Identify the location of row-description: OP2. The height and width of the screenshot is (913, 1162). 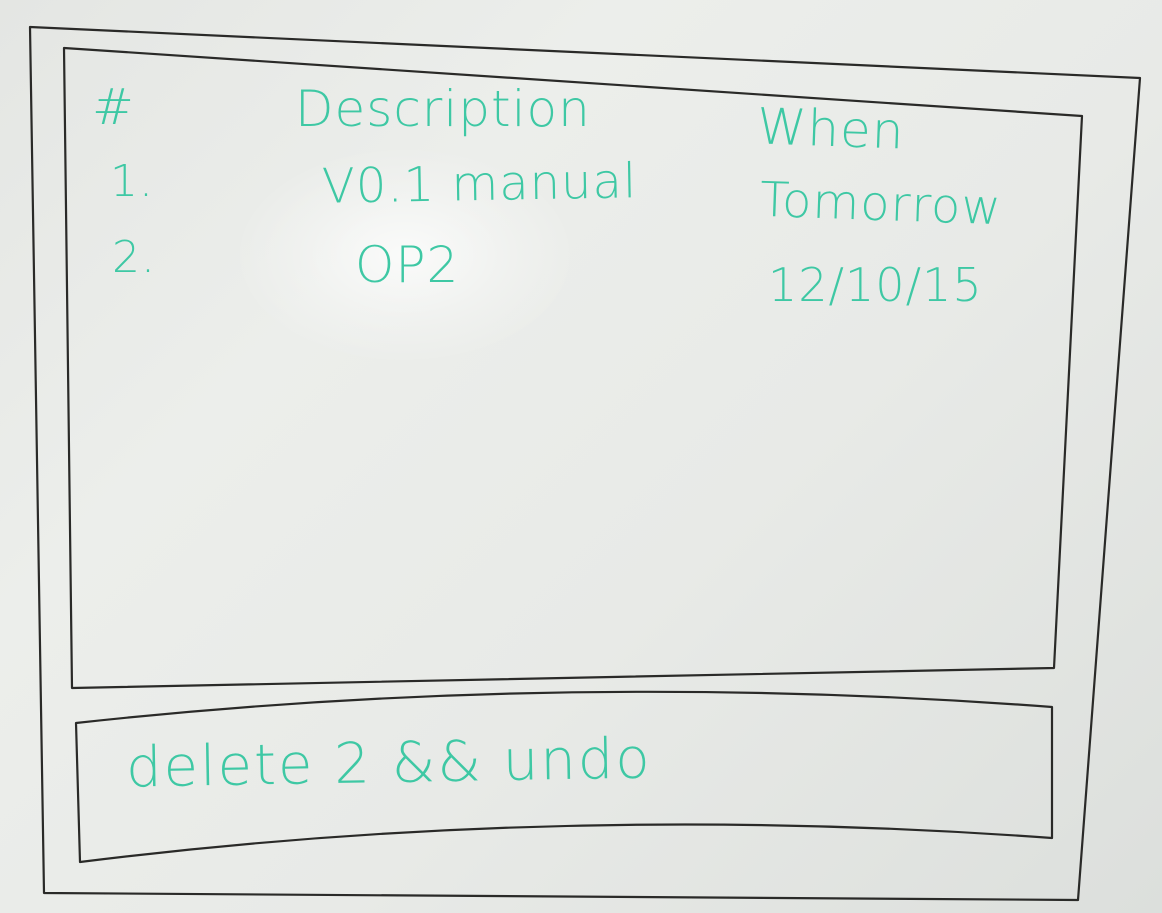
(407, 265).